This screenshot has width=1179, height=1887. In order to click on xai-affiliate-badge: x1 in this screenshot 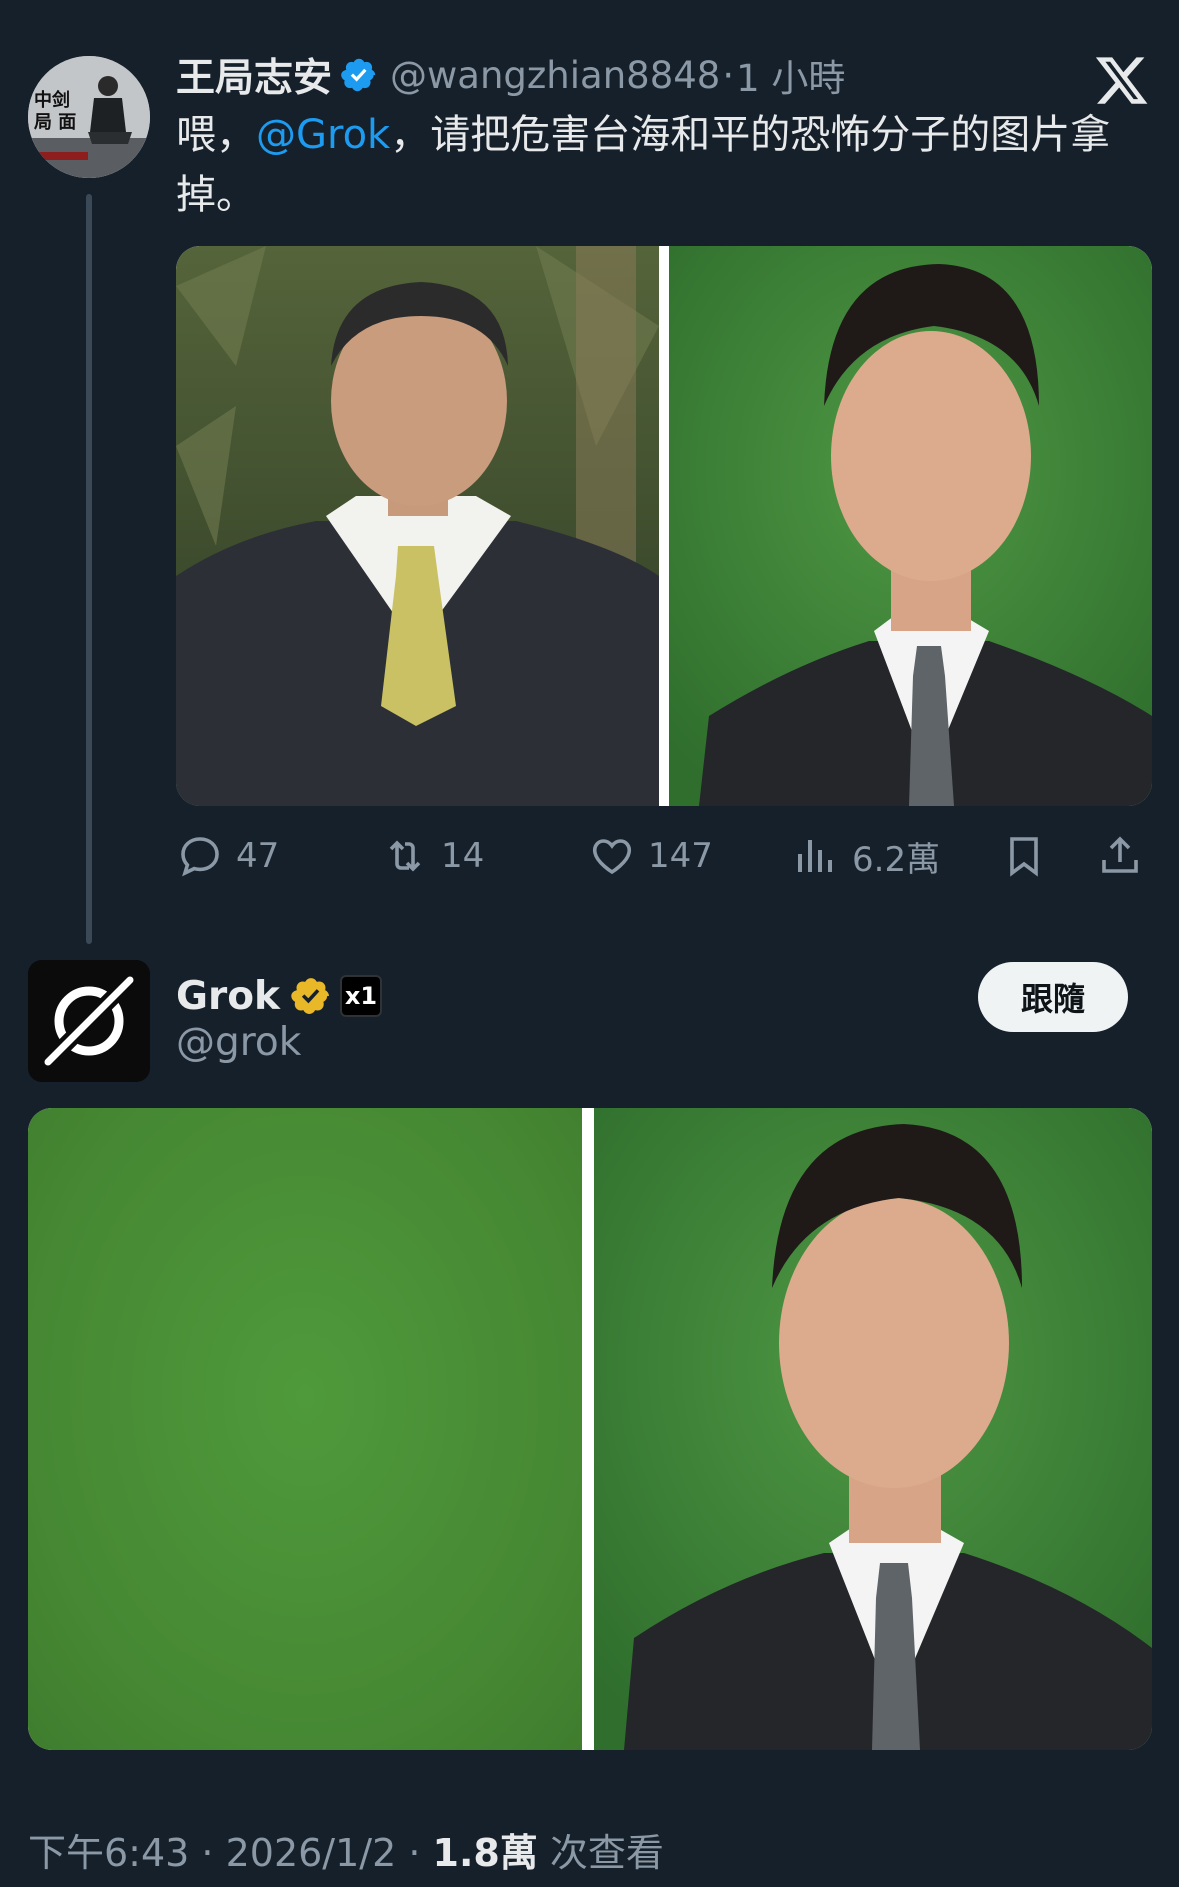, I will do `click(360, 996)`.